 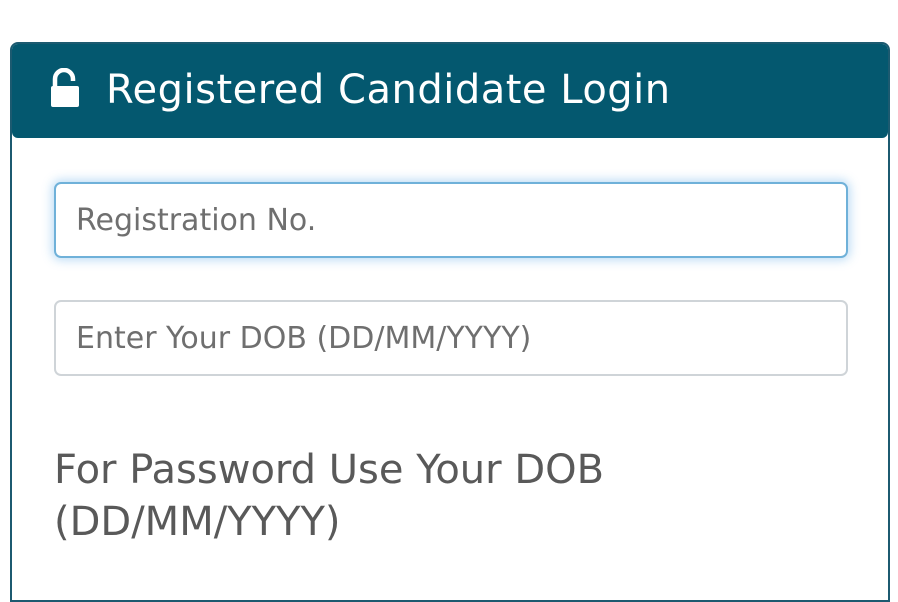 I want to click on panel-title: Registered Candidate Login, so click(x=388, y=90).